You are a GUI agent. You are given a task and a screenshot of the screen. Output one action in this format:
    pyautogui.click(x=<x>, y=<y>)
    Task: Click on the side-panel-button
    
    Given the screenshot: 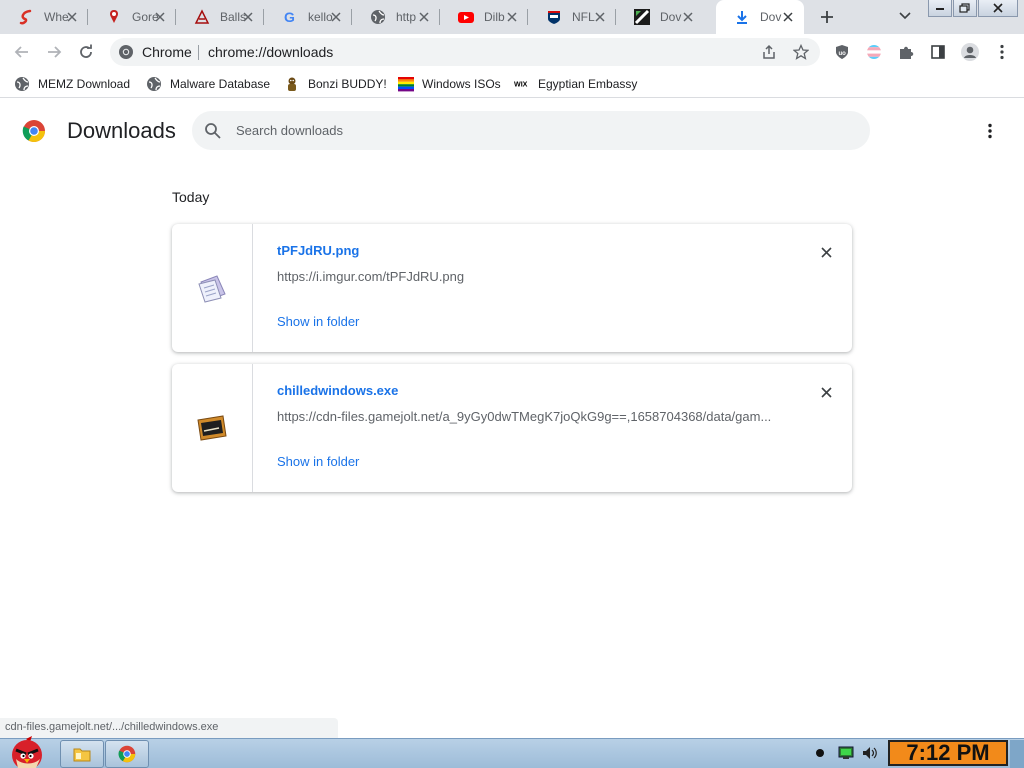 What is the action you would take?
    pyautogui.click(x=938, y=52)
    